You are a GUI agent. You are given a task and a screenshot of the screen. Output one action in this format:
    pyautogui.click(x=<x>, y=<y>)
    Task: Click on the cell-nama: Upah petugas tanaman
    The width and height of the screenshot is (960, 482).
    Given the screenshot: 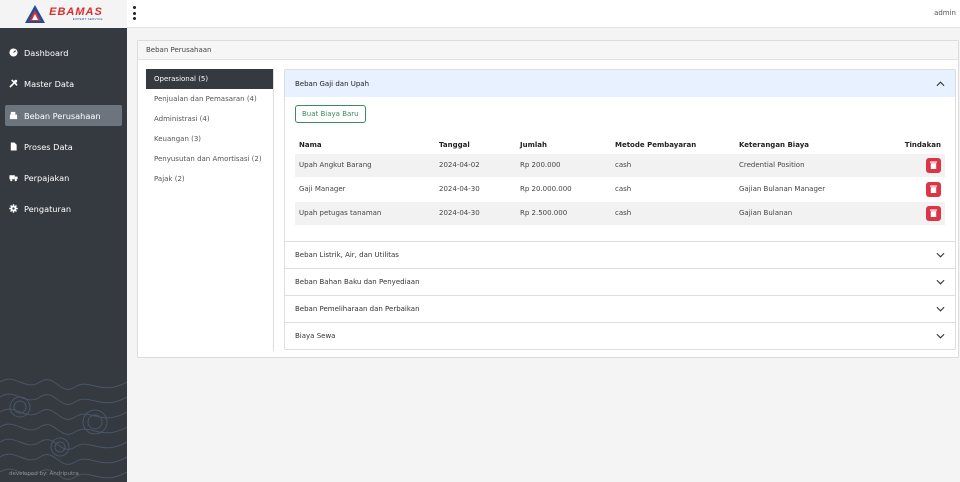 What is the action you would take?
    pyautogui.click(x=365, y=212)
    